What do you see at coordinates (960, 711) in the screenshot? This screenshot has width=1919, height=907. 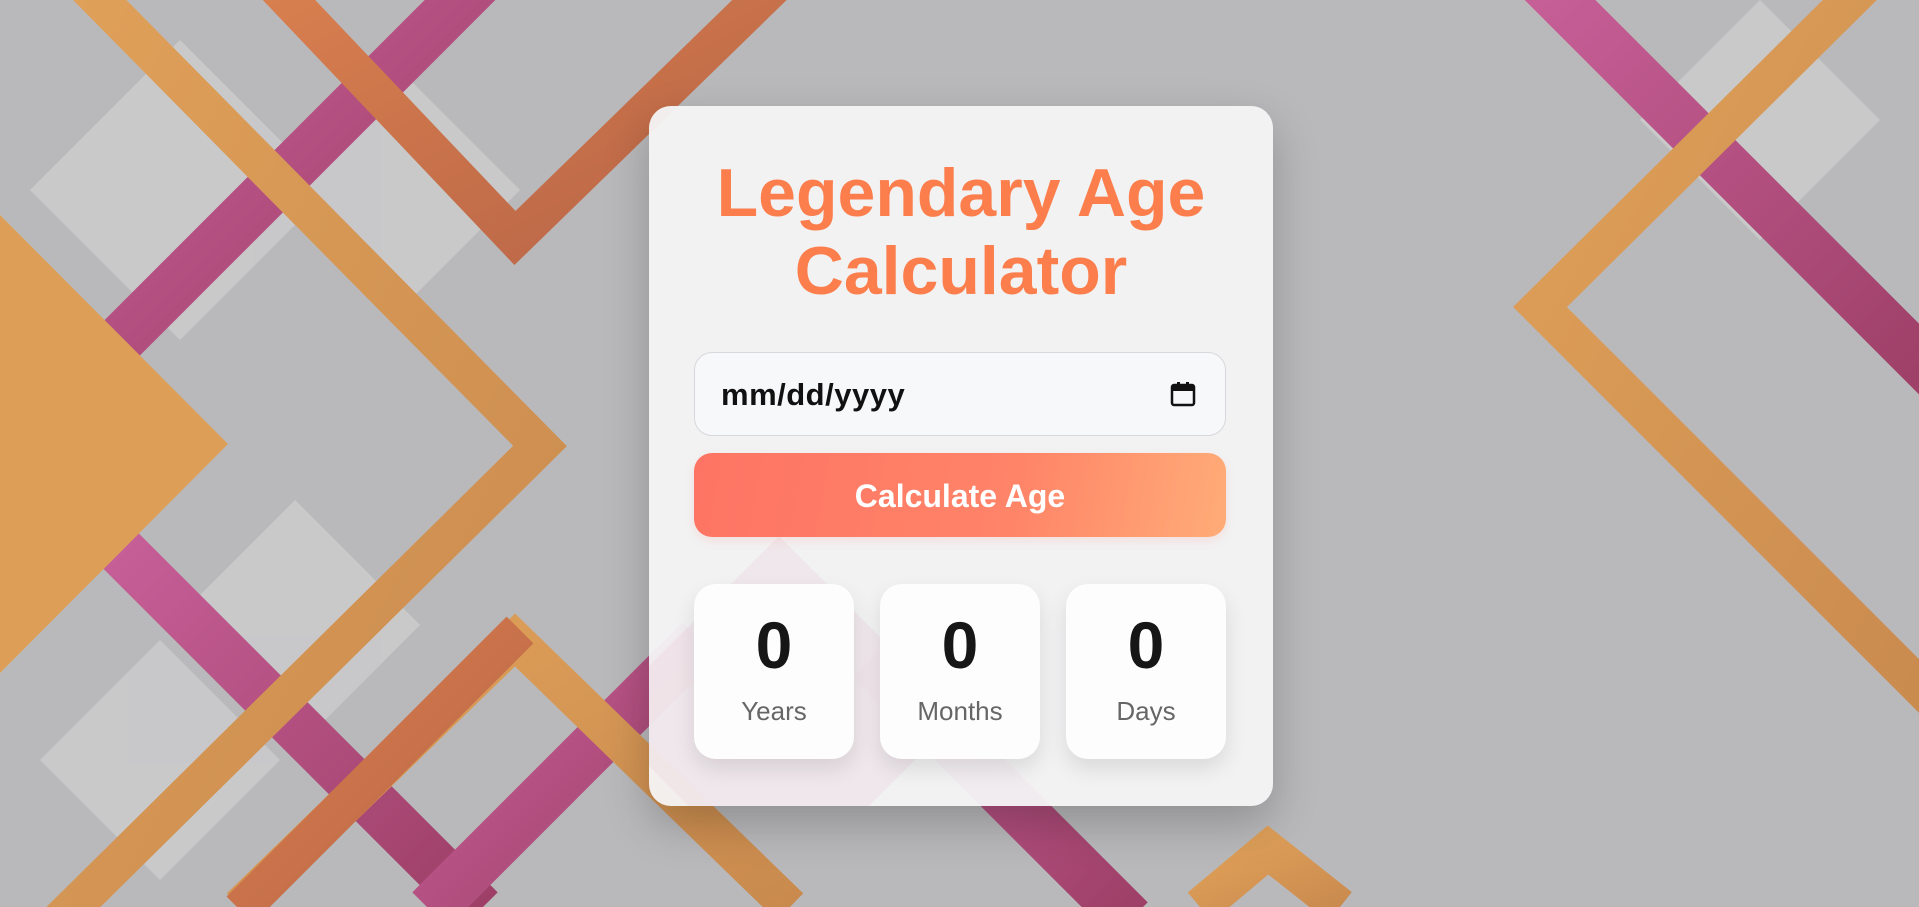 I see `months-label: Months` at bounding box center [960, 711].